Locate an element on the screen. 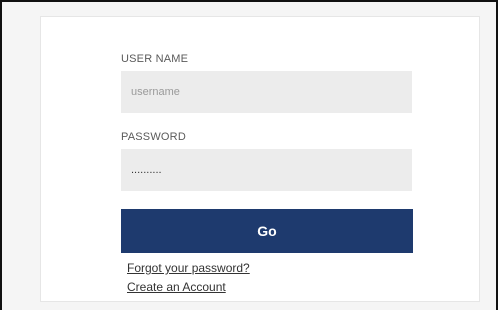 The height and width of the screenshot is (310, 500). password-input is located at coordinates (266, 170).